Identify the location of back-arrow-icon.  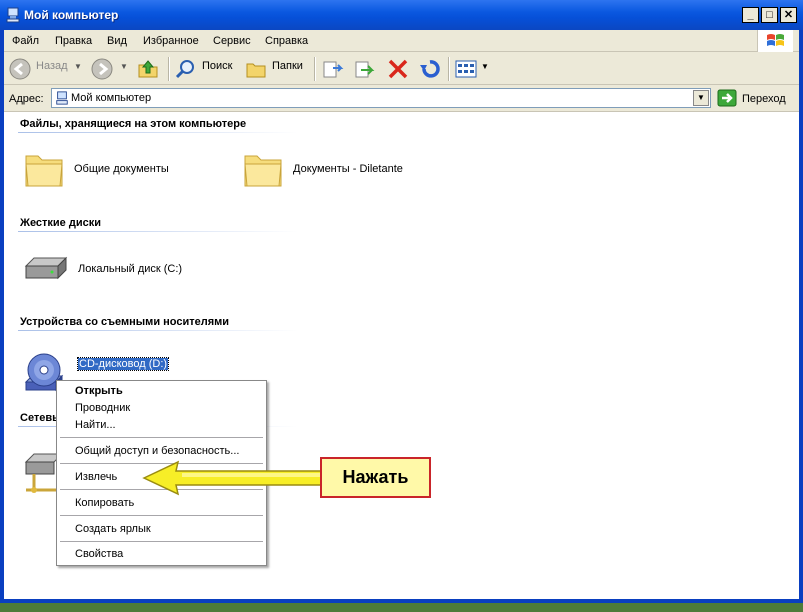
(20, 69).